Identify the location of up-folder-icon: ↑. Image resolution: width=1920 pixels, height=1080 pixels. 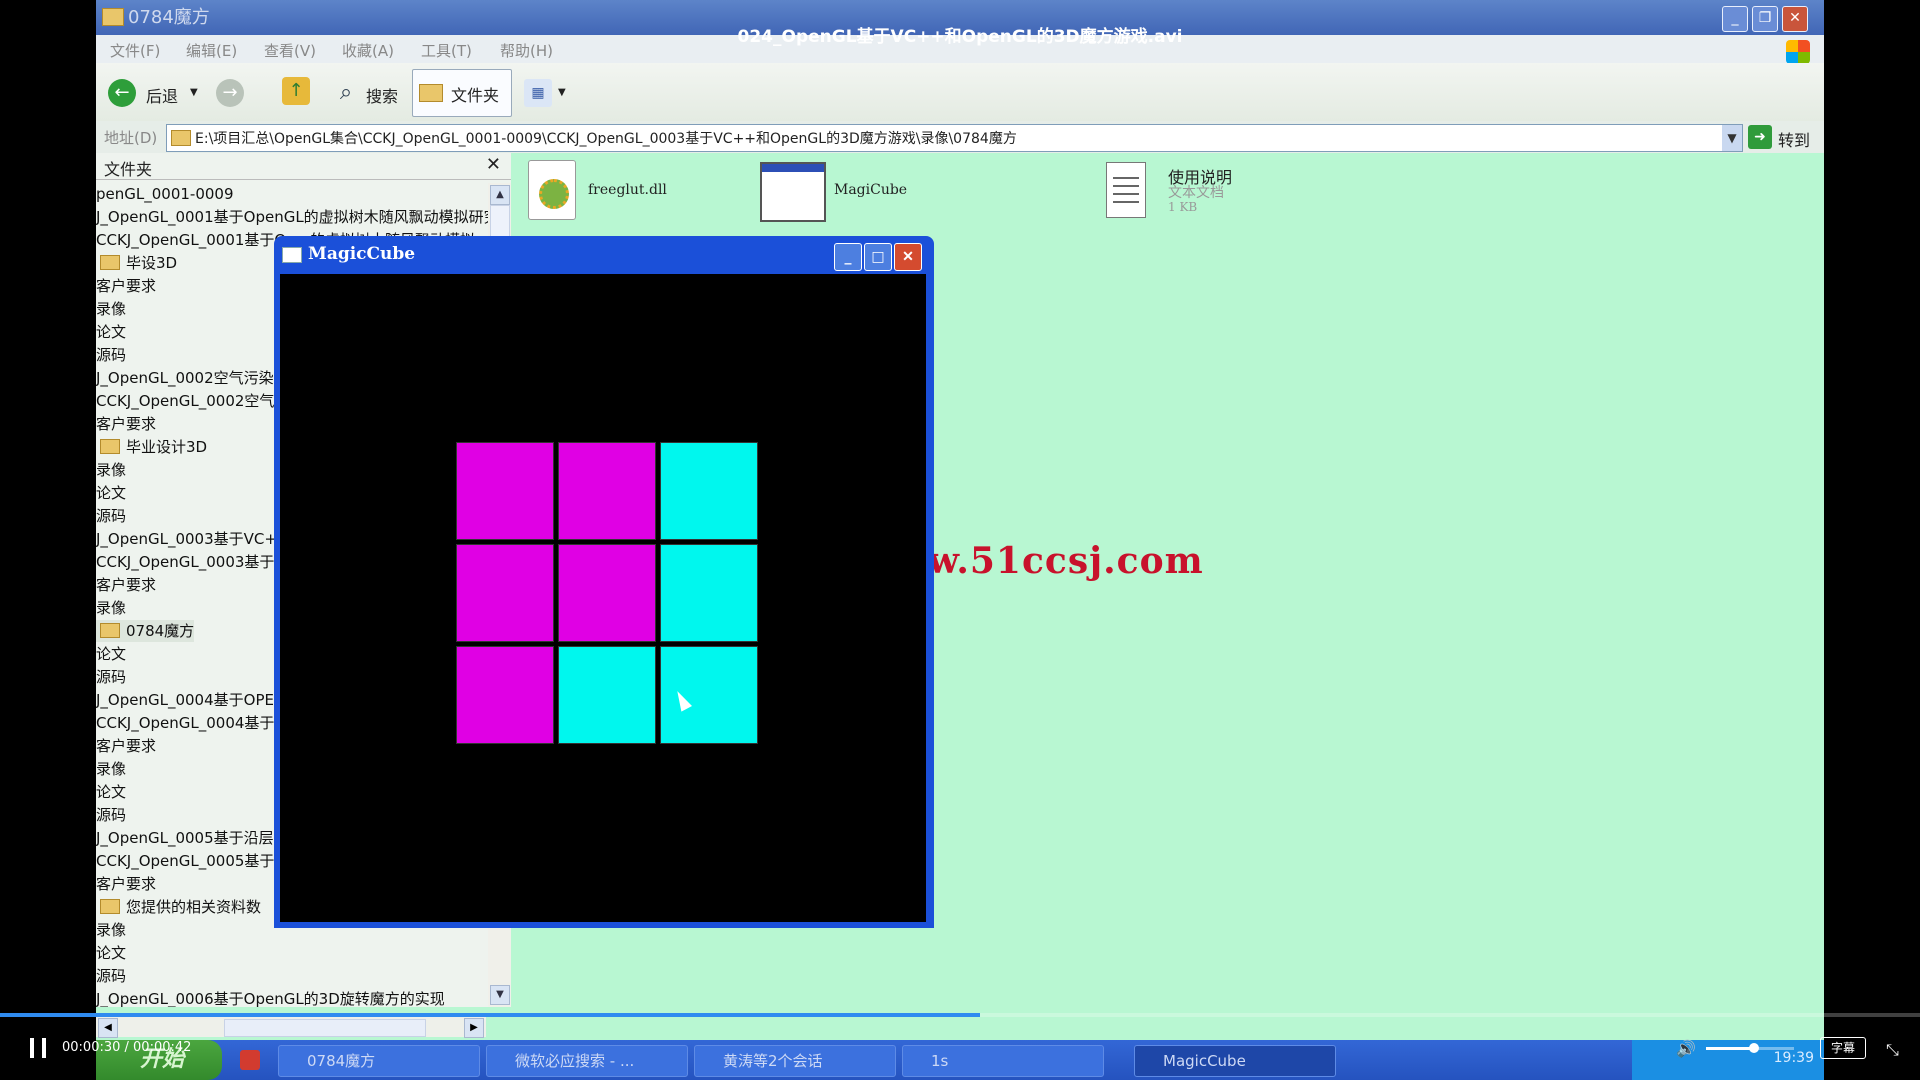
(296, 91).